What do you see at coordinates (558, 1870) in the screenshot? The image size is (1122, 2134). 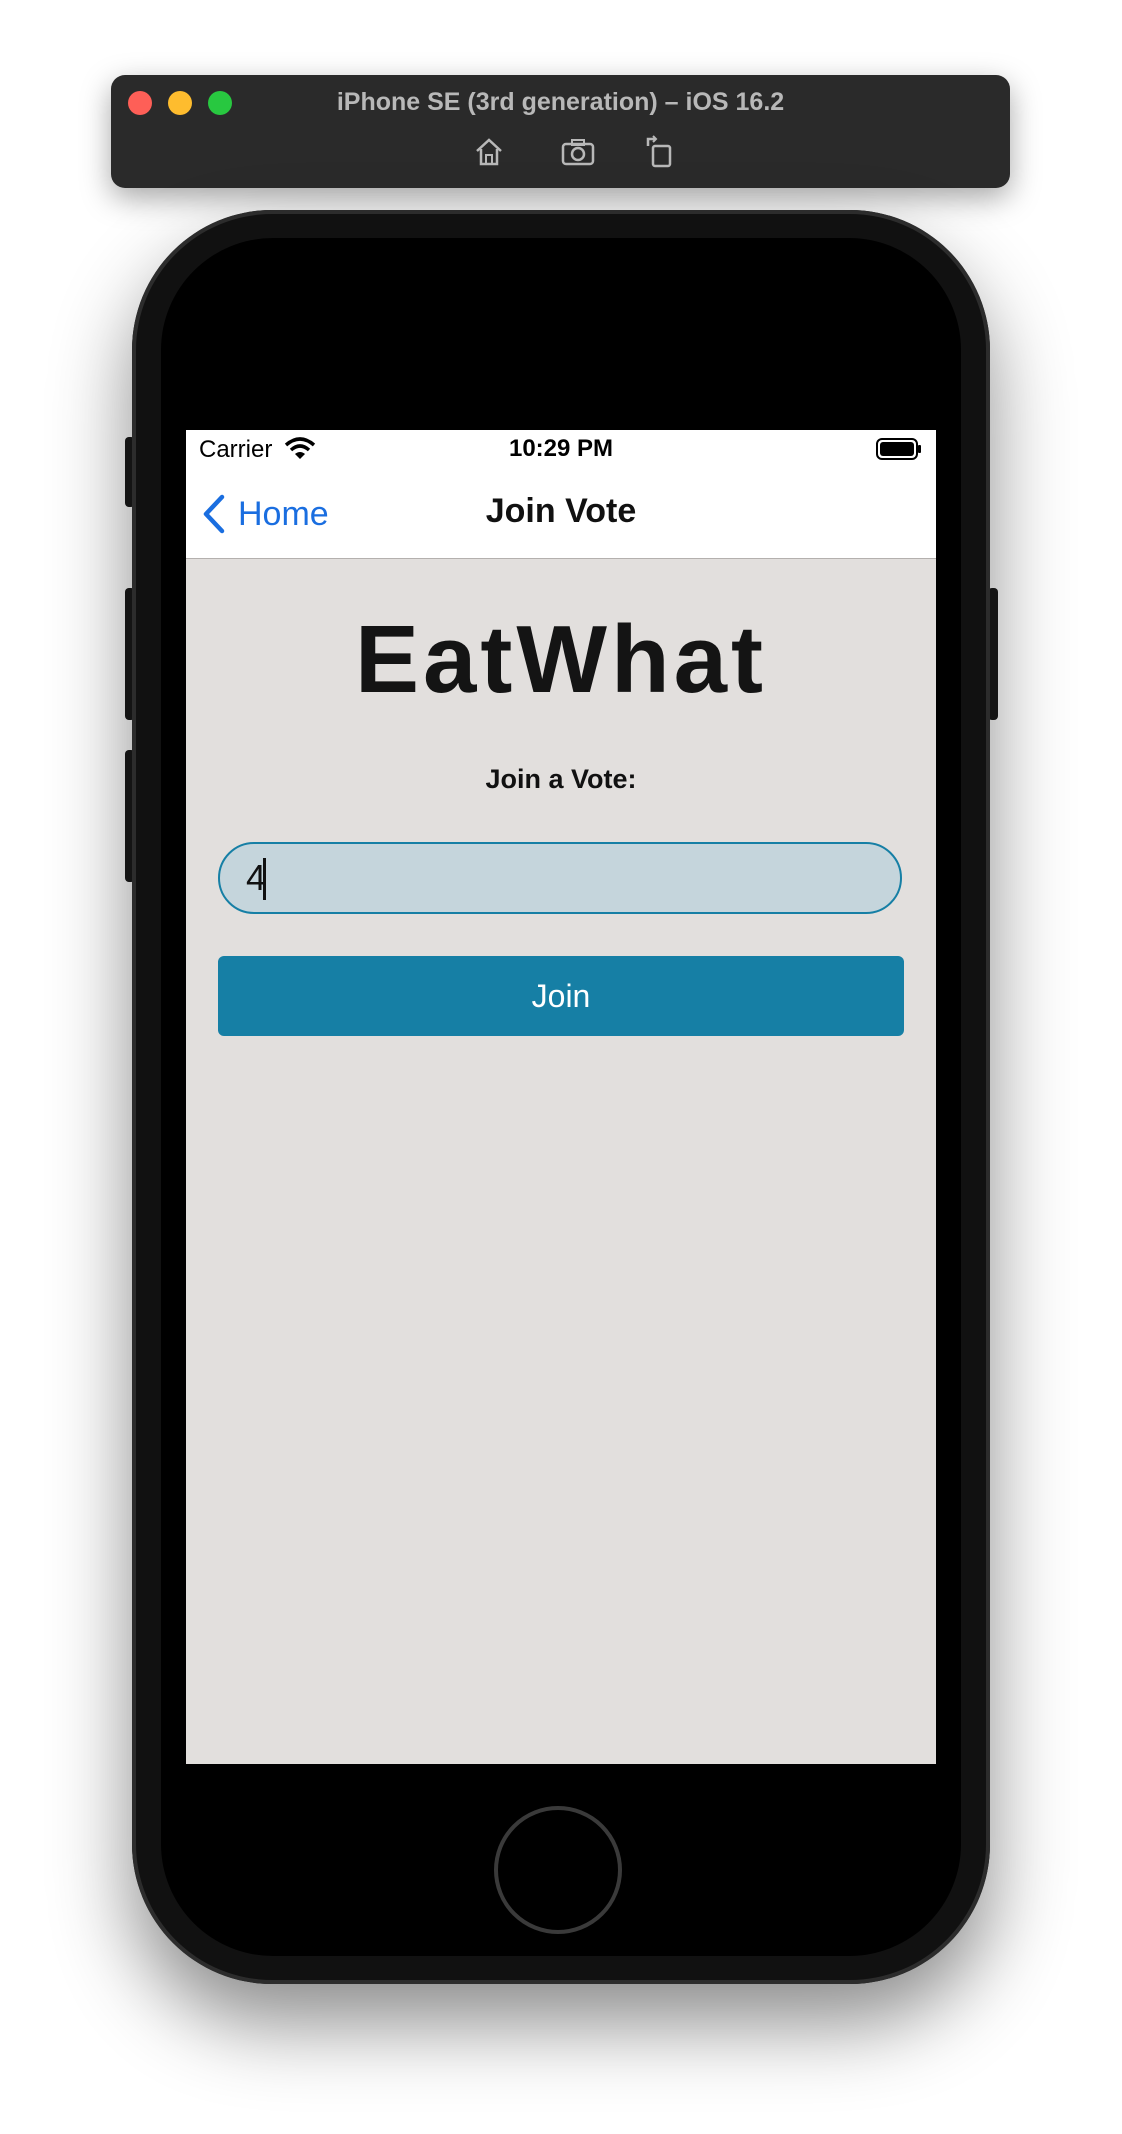 I see `home-button` at bounding box center [558, 1870].